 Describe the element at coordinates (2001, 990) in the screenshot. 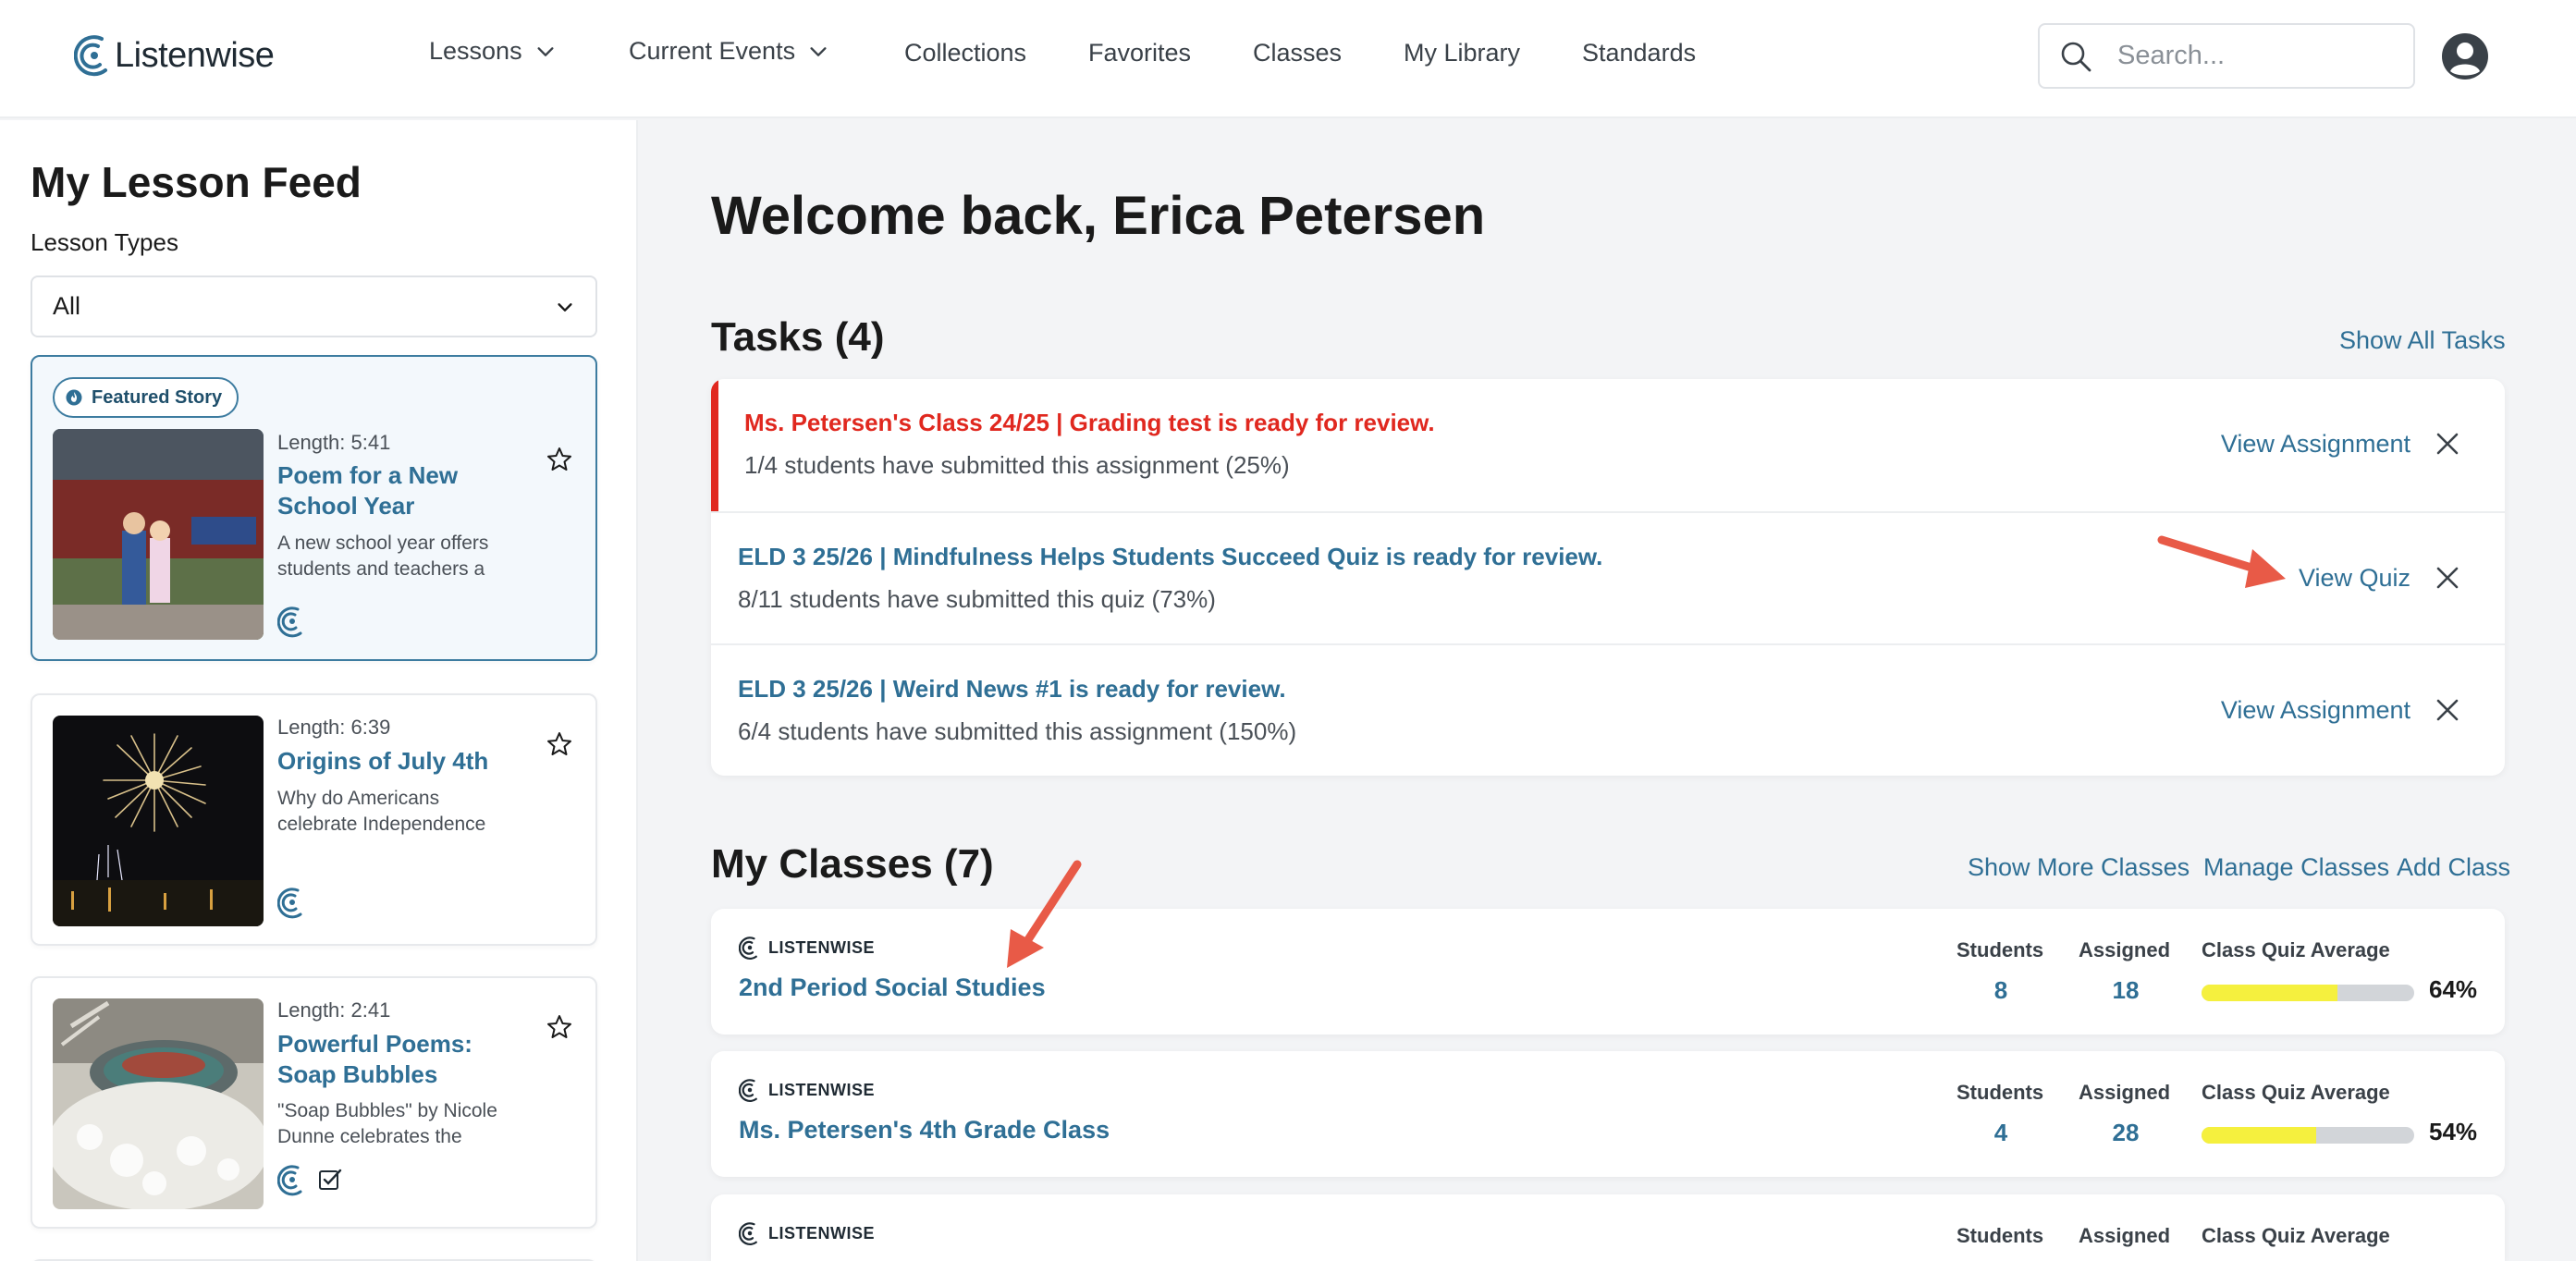

I see `students-count: 8` at that location.